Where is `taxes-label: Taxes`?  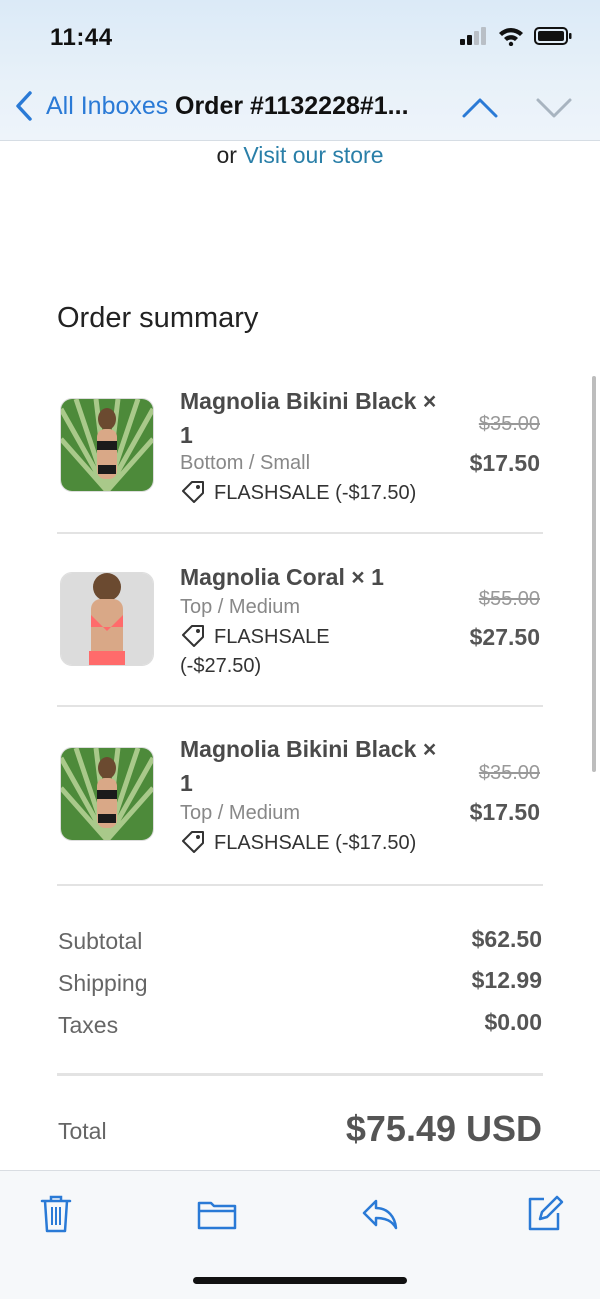 taxes-label: Taxes is located at coordinates (88, 1025).